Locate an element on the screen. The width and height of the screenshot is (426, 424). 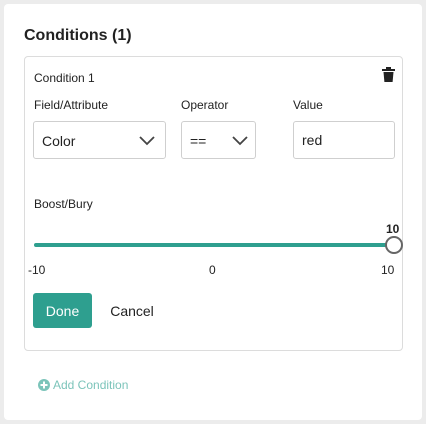
done-button: Done is located at coordinates (62, 310).